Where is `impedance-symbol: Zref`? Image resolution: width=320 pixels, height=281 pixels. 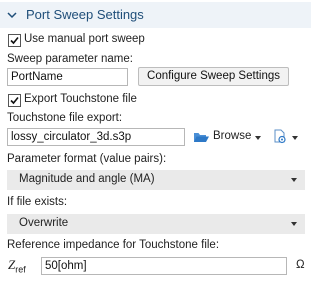 impedance-symbol: Zref is located at coordinates (17, 266).